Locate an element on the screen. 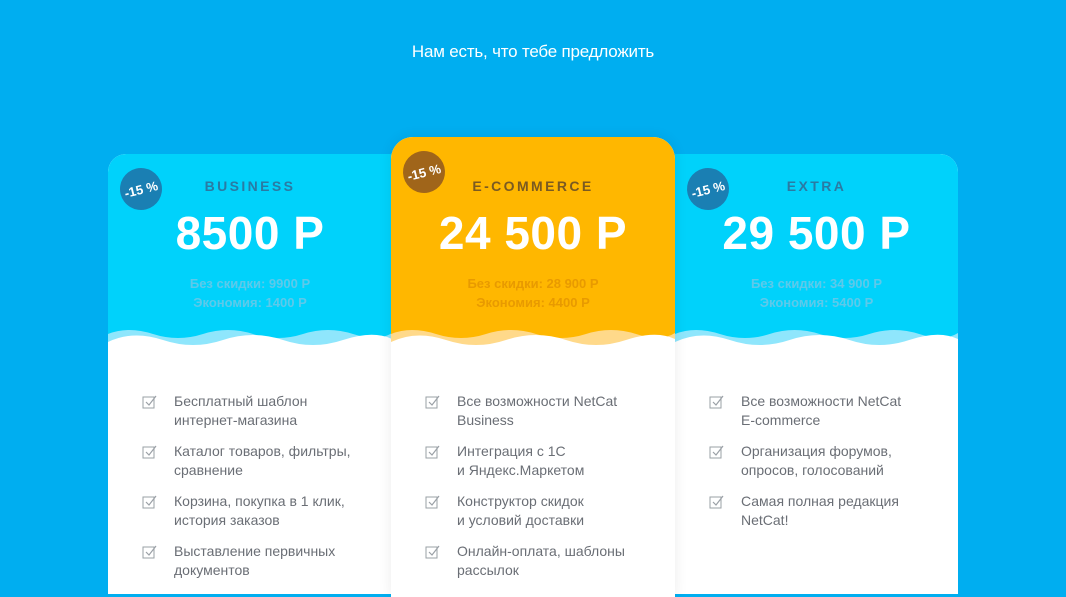 The width and height of the screenshot is (1066, 597). feature-text: Бесплатный шаблон интернет-магазина is located at coordinates (241, 410).